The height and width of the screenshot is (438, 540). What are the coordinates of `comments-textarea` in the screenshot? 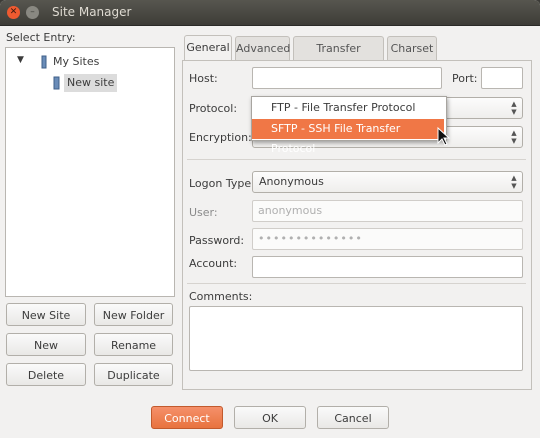 It's located at (356, 338).